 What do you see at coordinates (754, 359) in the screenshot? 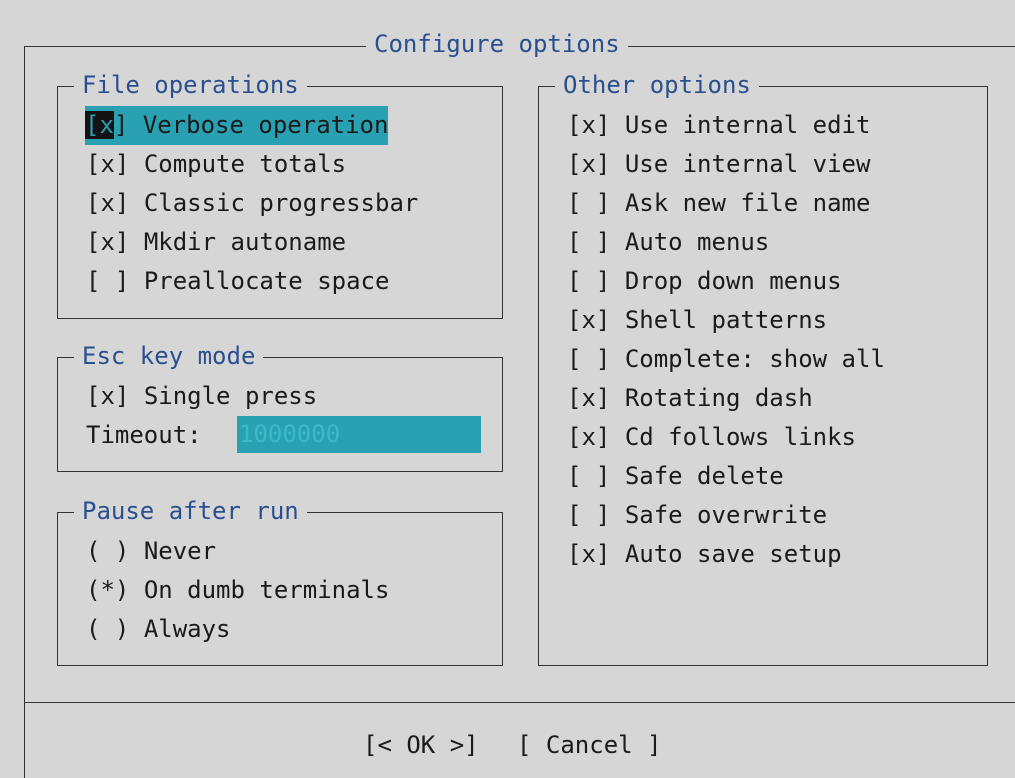
I see `checkbox-label: Complete: show all` at bounding box center [754, 359].